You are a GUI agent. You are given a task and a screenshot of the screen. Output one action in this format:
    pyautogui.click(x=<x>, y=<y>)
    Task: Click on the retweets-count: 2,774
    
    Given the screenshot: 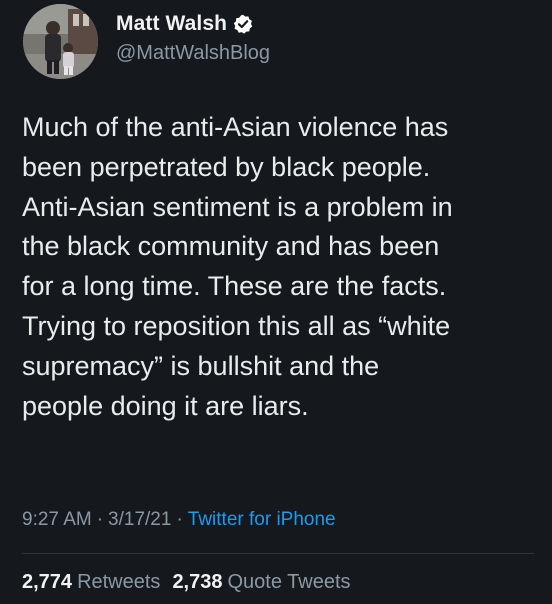 What is the action you would take?
    pyautogui.click(x=47, y=582)
    